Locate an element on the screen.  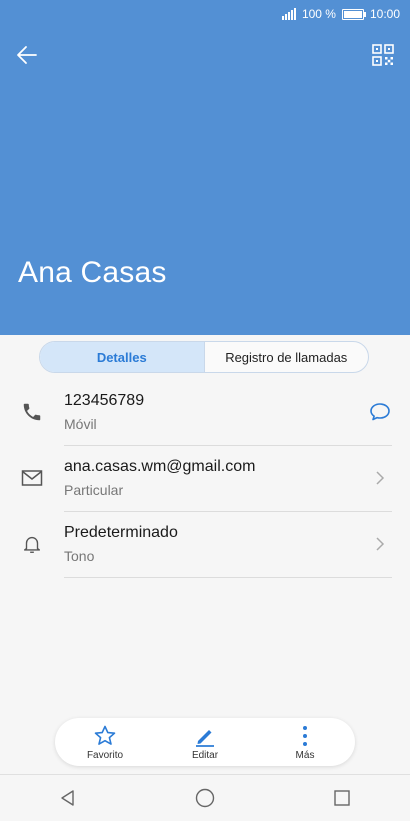
detail-row-ringtone: Predeterminado Tono is located at coordinates (205, 545).